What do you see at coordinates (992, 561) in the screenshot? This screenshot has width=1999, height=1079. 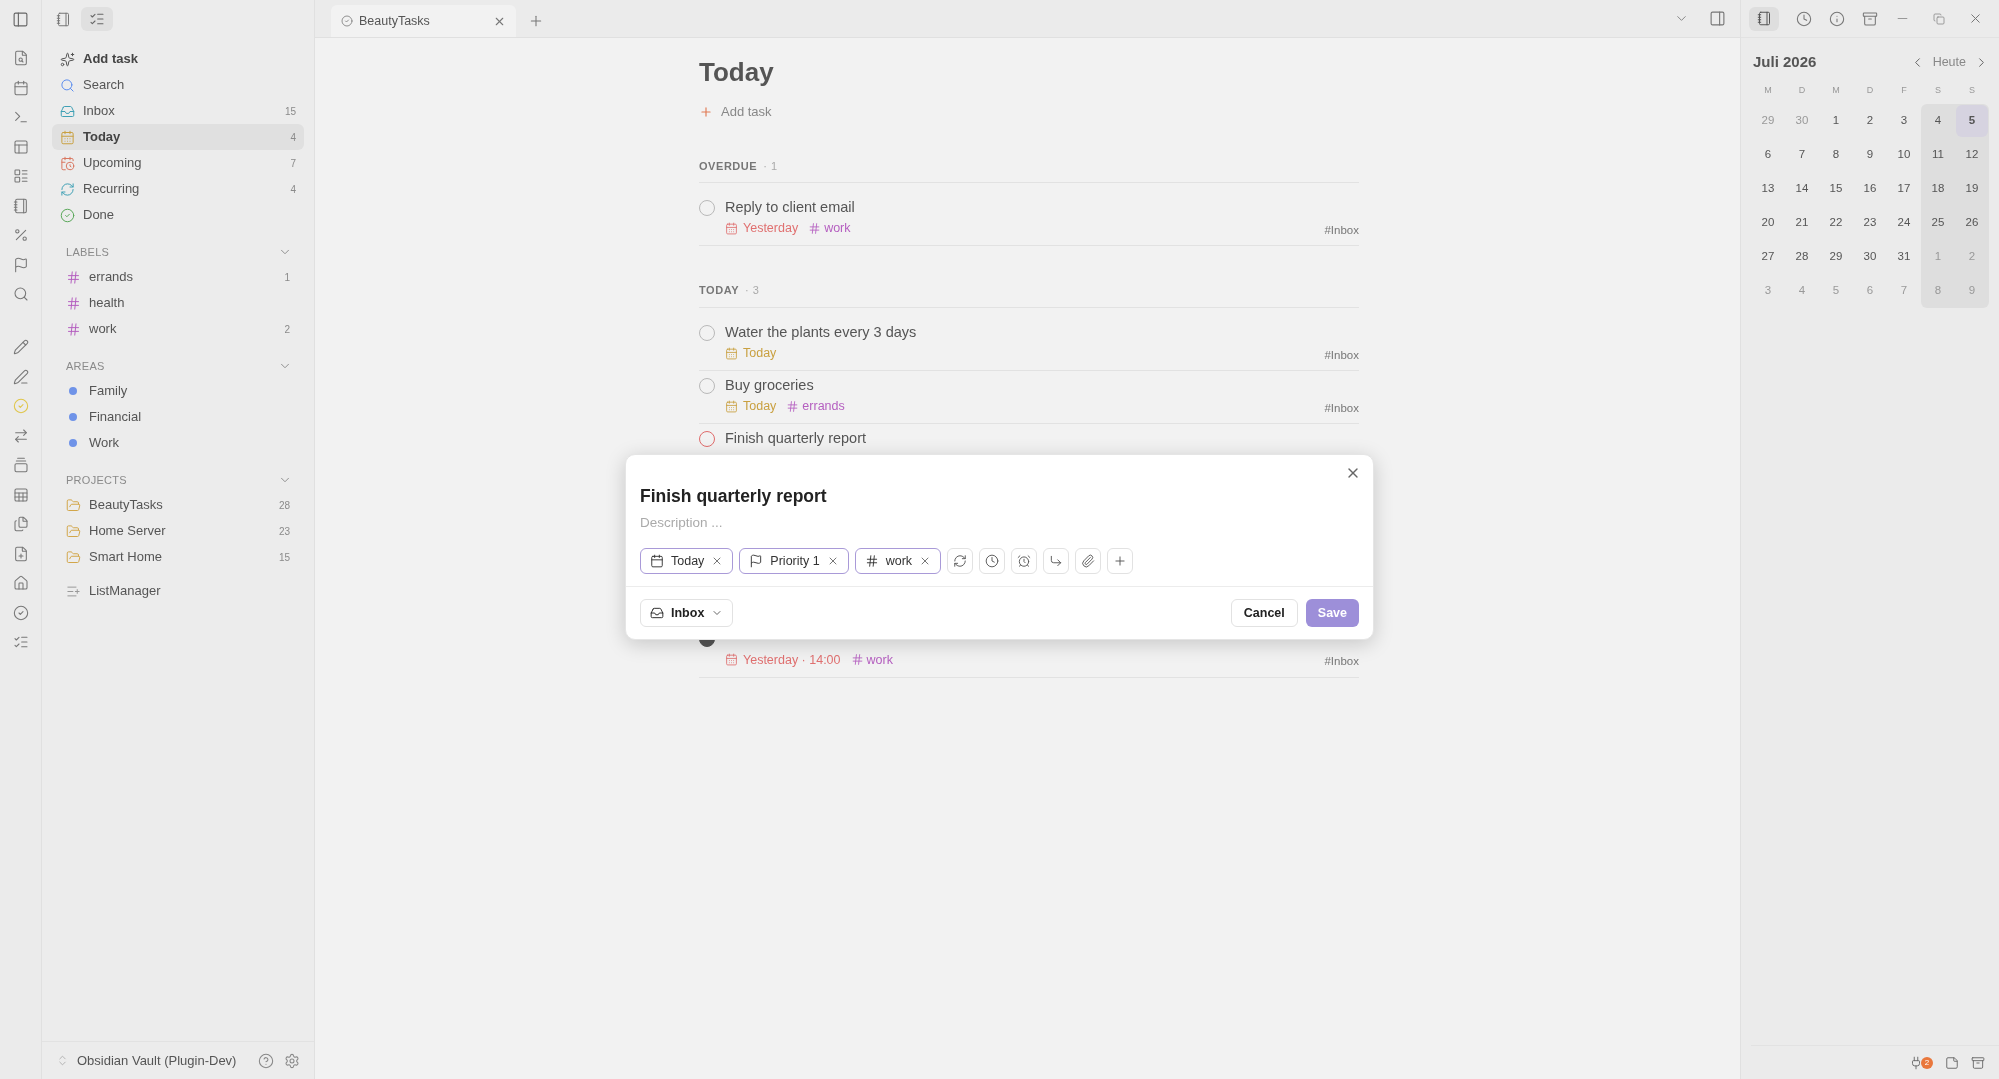 I see `clock-button` at bounding box center [992, 561].